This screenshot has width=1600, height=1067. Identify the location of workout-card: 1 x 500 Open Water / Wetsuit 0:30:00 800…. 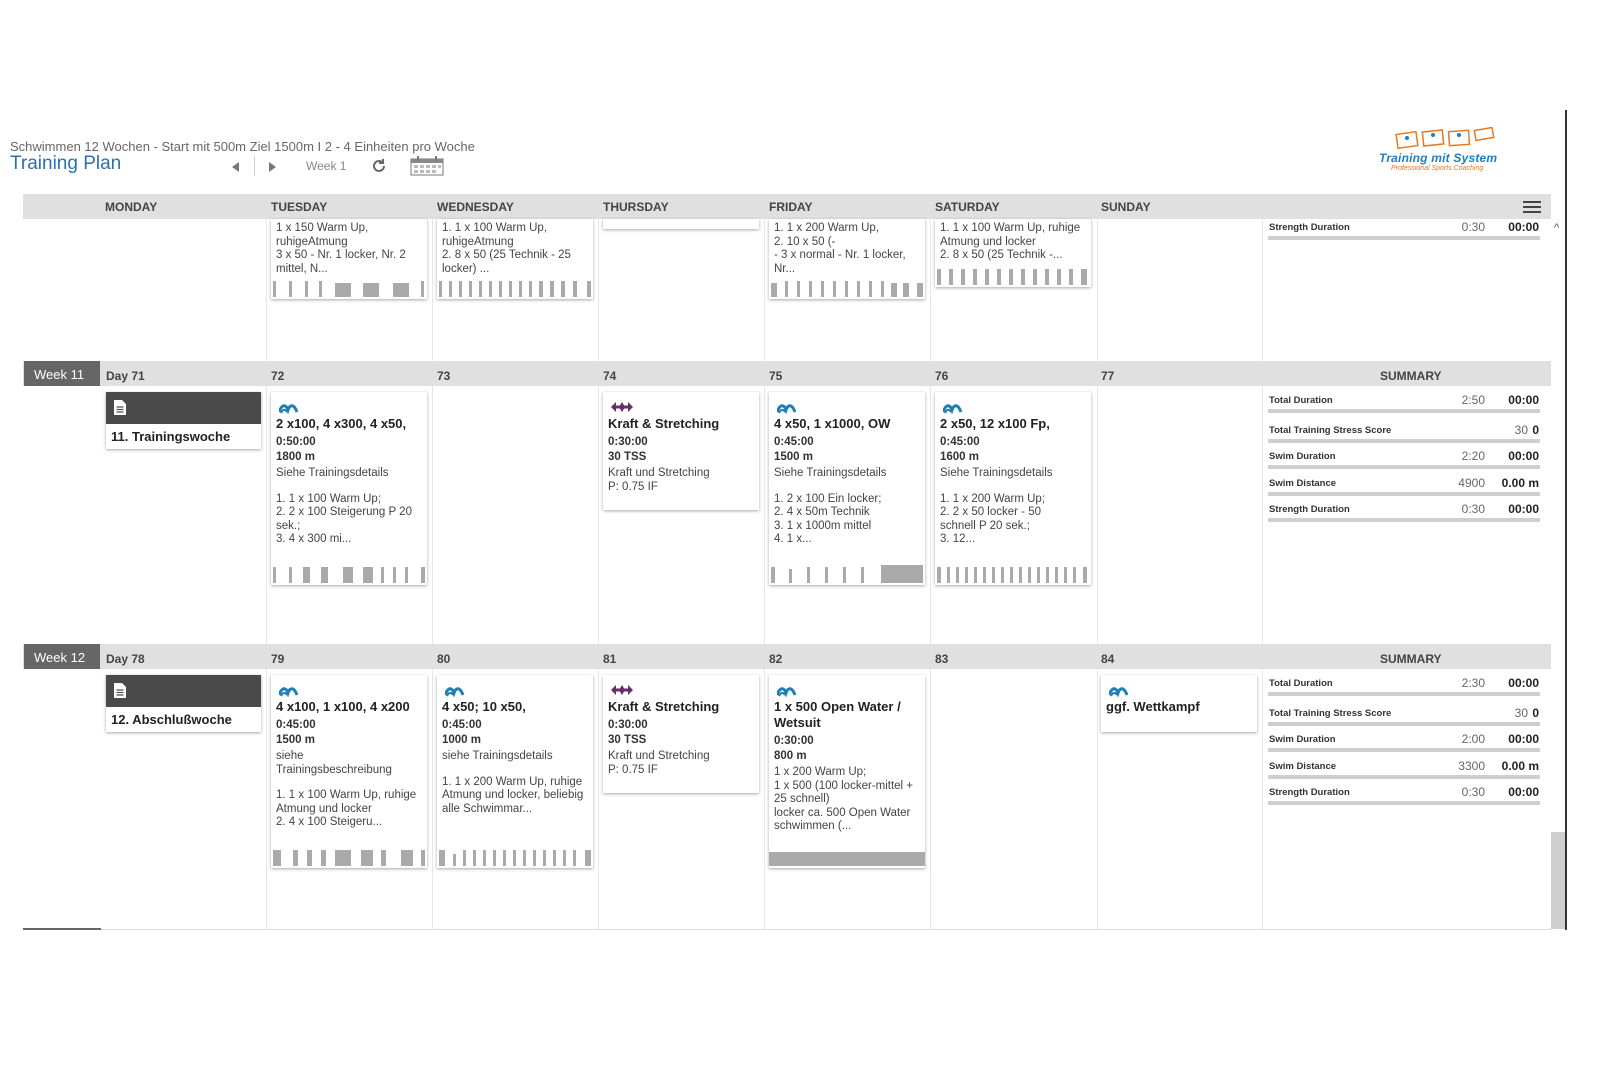
(847, 771).